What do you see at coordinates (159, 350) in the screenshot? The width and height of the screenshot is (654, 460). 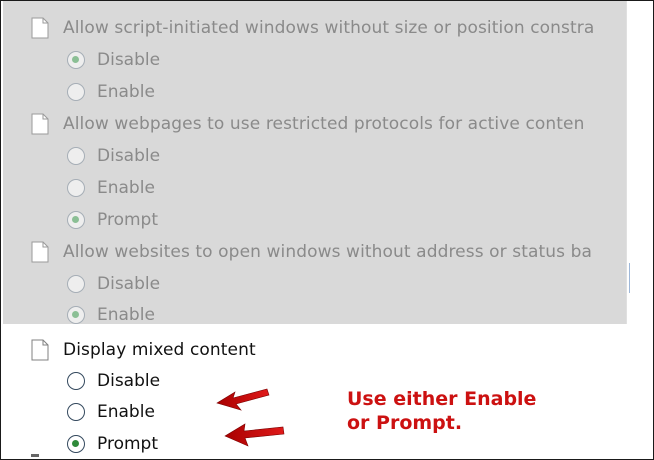 I see `setting-label: Display mixed content` at bounding box center [159, 350].